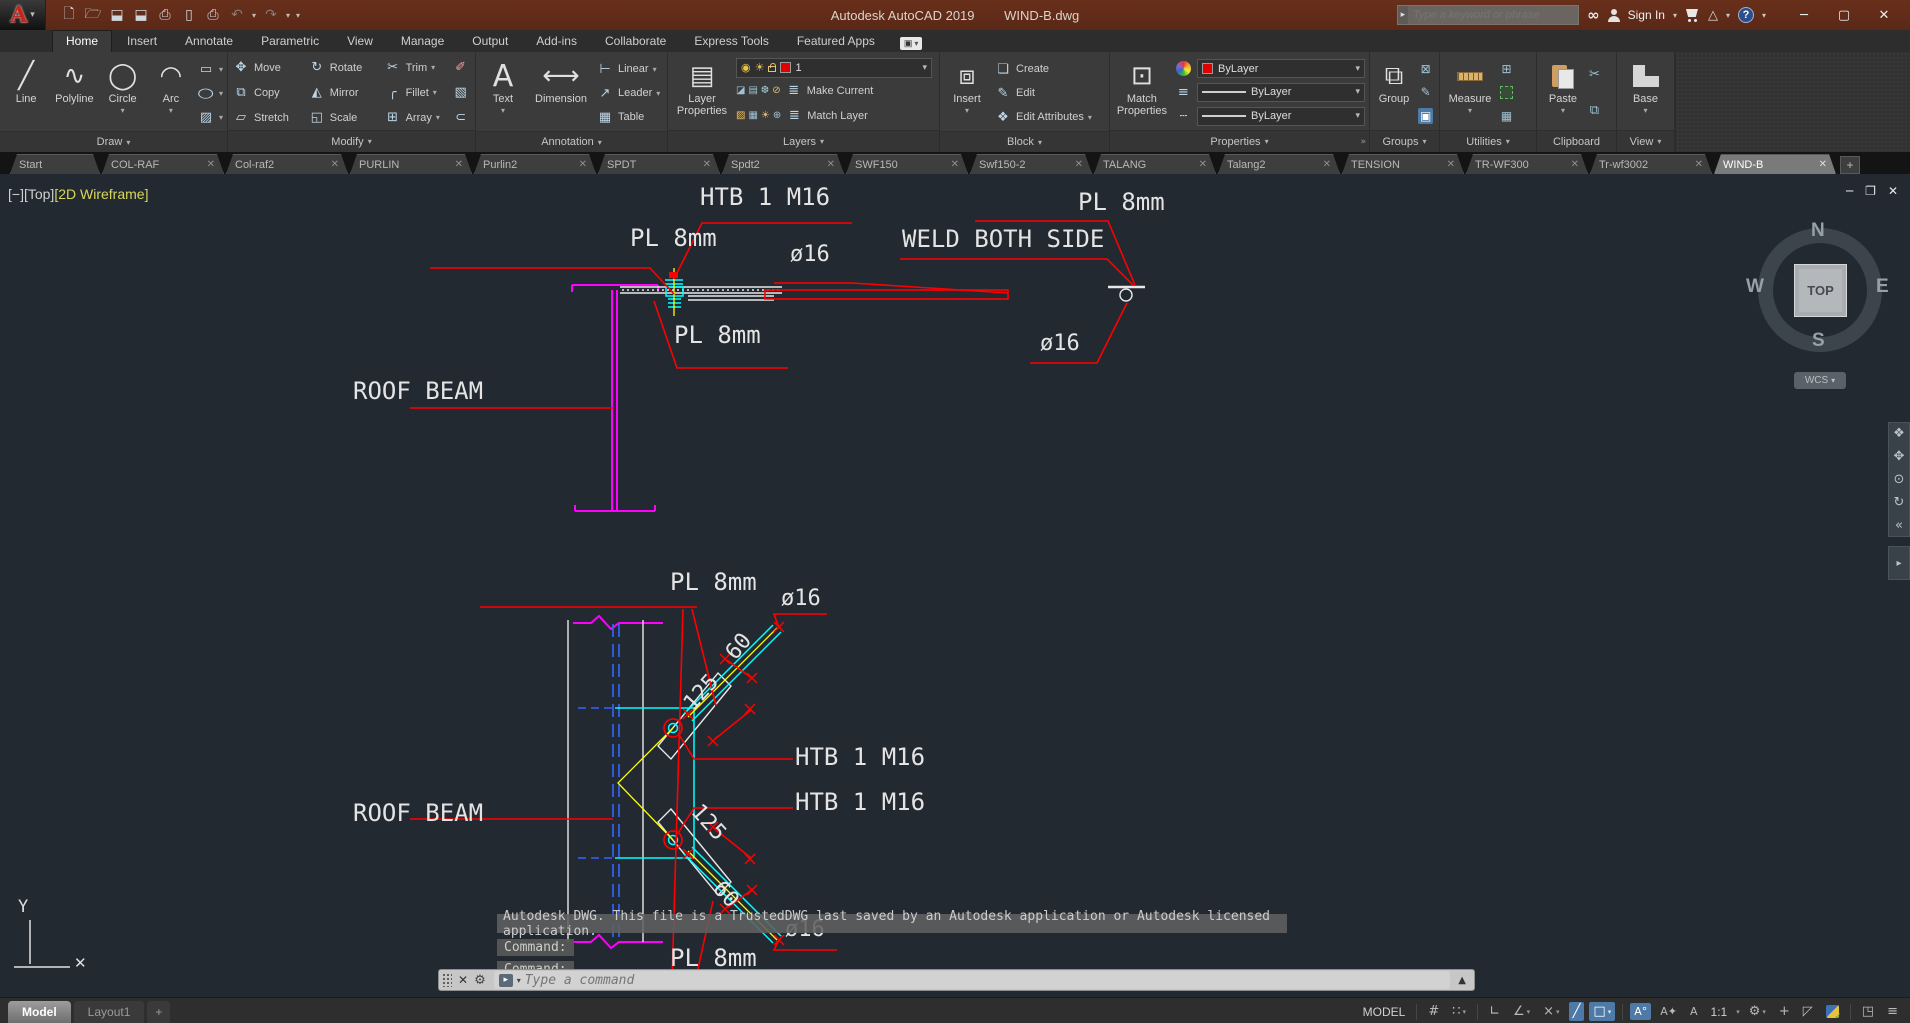  What do you see at coordinates (1713, 15) in the screenshot?
I see `autodesk-app-icon: △` at bounding box center [1713, 15].